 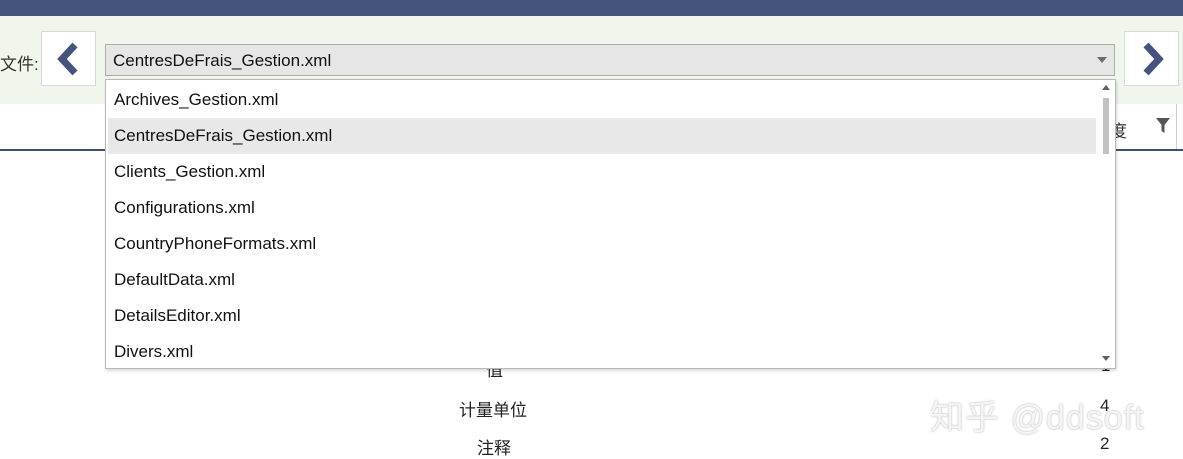 What do you see at coordinates (602, 351) in the screenshot?
I see `dropdown-item: Divers.xml` at bounding box center [602, 351].